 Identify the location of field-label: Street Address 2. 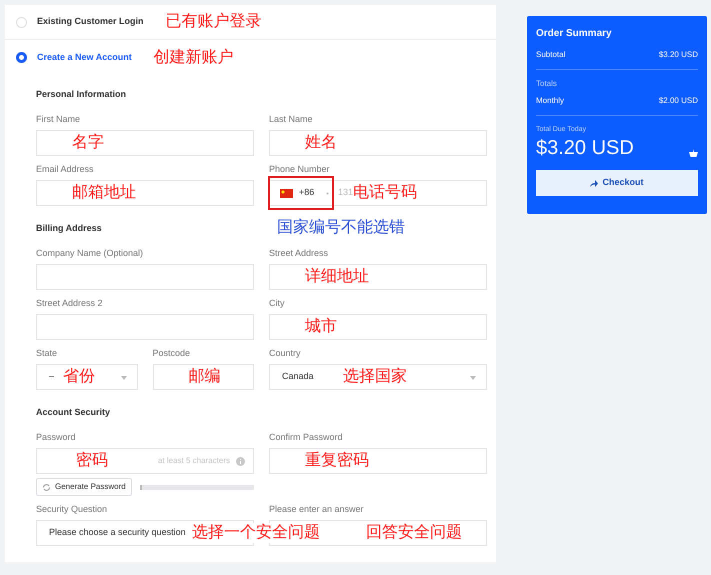
(70, 303).